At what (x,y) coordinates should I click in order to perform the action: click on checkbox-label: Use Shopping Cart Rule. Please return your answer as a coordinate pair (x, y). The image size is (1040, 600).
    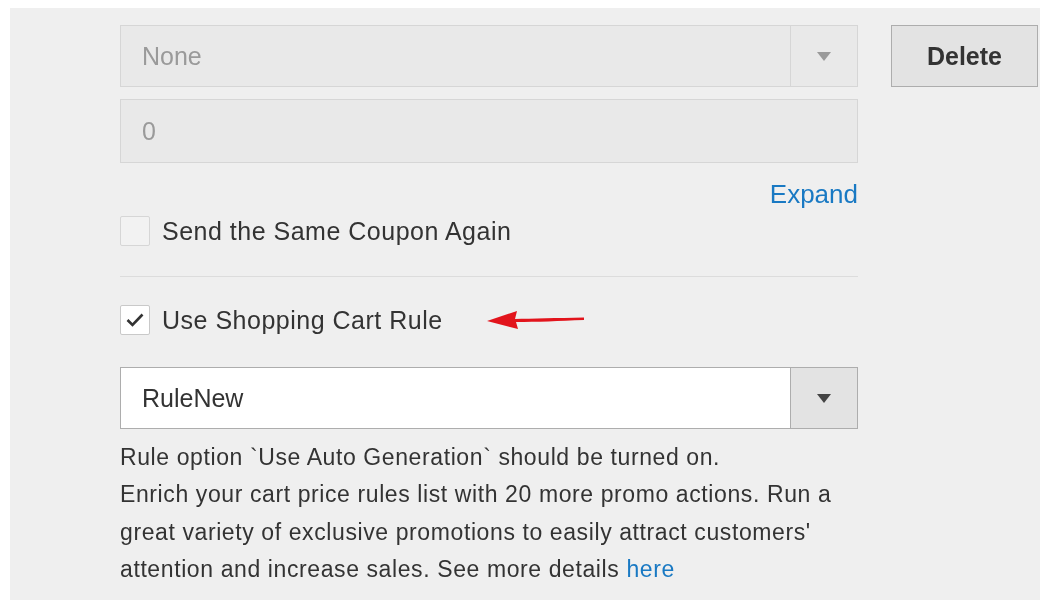
    Looking at the image, I should click on (302, 320).